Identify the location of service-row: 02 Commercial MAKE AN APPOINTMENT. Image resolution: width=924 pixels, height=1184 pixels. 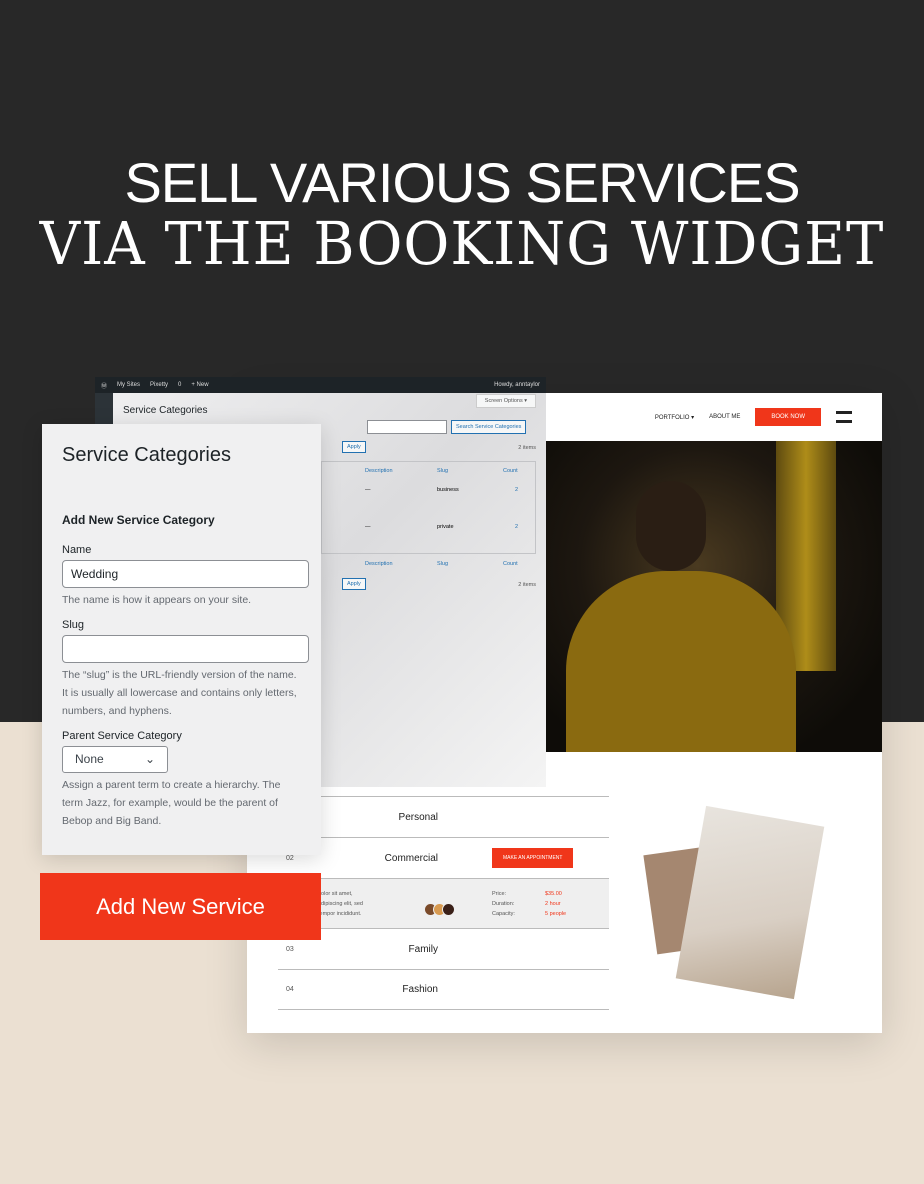
(443, 857).